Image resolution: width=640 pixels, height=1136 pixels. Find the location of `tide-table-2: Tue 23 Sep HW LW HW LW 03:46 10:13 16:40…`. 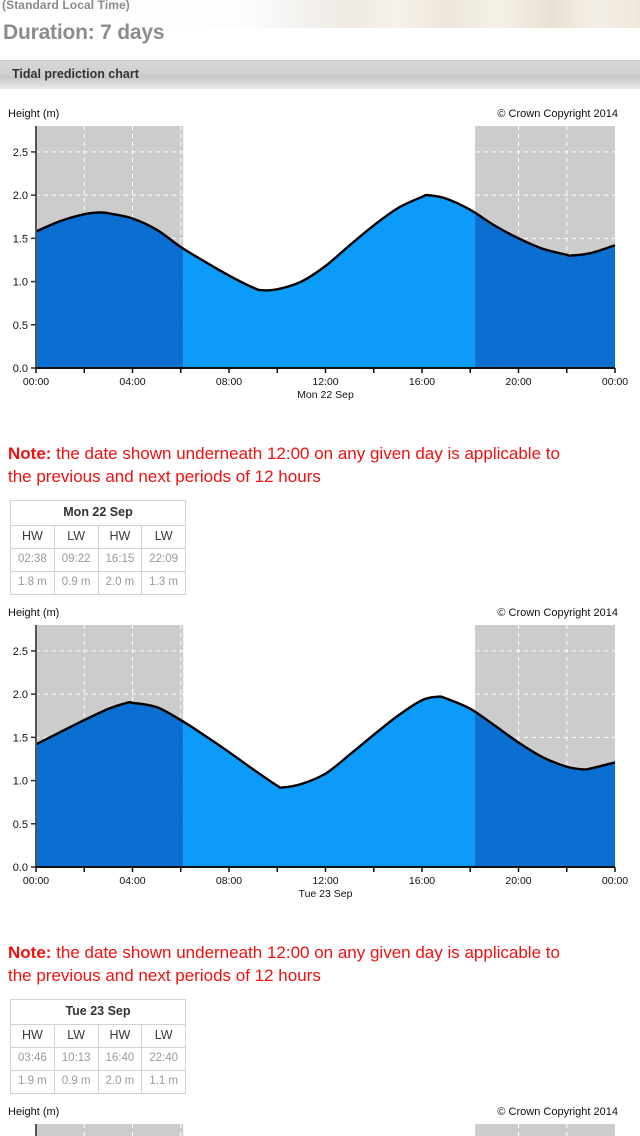

tide-table-2: Tue 23 Sep HW LW HW LW 03:46 10:13 16:40… is located at coordinates (98, 1046).